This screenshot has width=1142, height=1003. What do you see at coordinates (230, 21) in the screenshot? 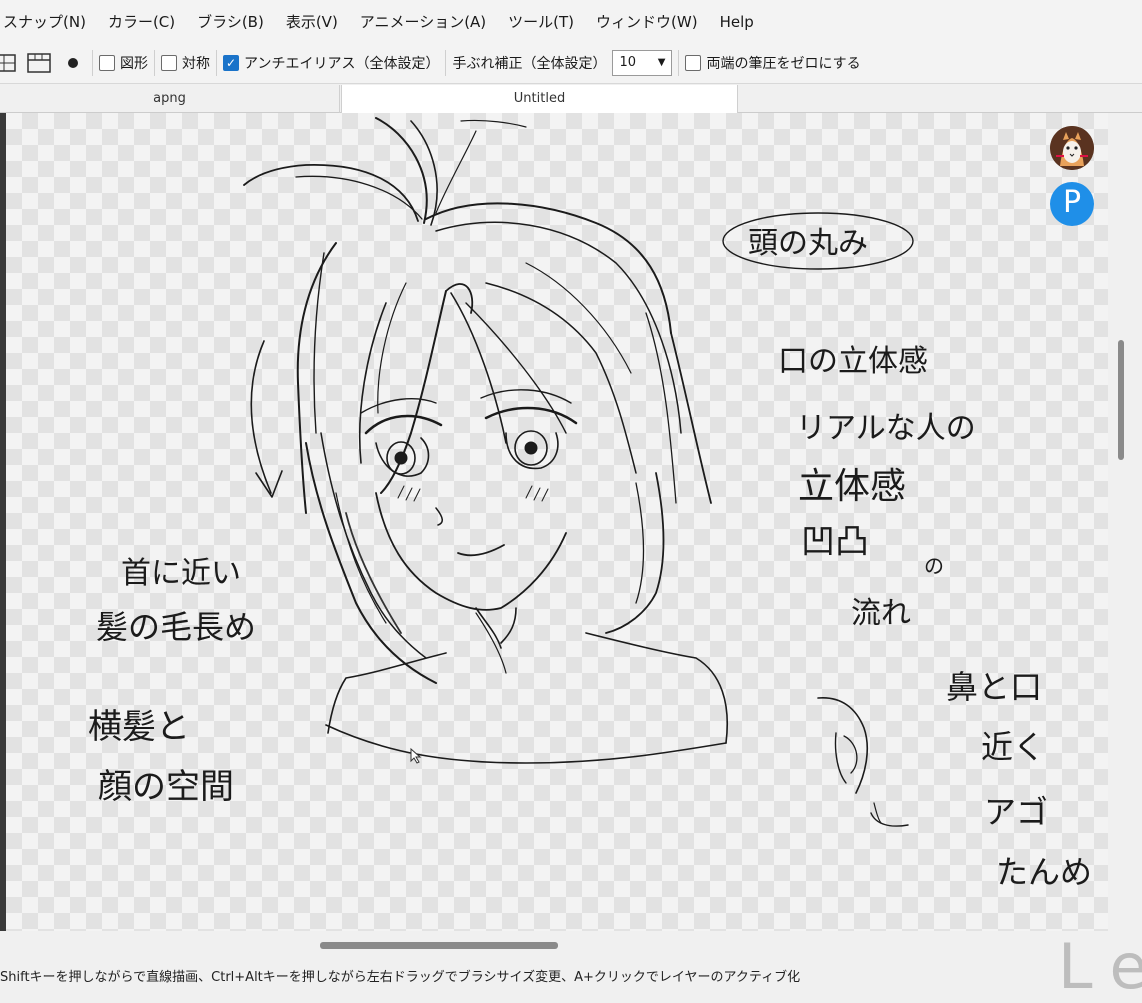
I see `menu-brush: ブラシ(B)` at bounding box center [230, 21].